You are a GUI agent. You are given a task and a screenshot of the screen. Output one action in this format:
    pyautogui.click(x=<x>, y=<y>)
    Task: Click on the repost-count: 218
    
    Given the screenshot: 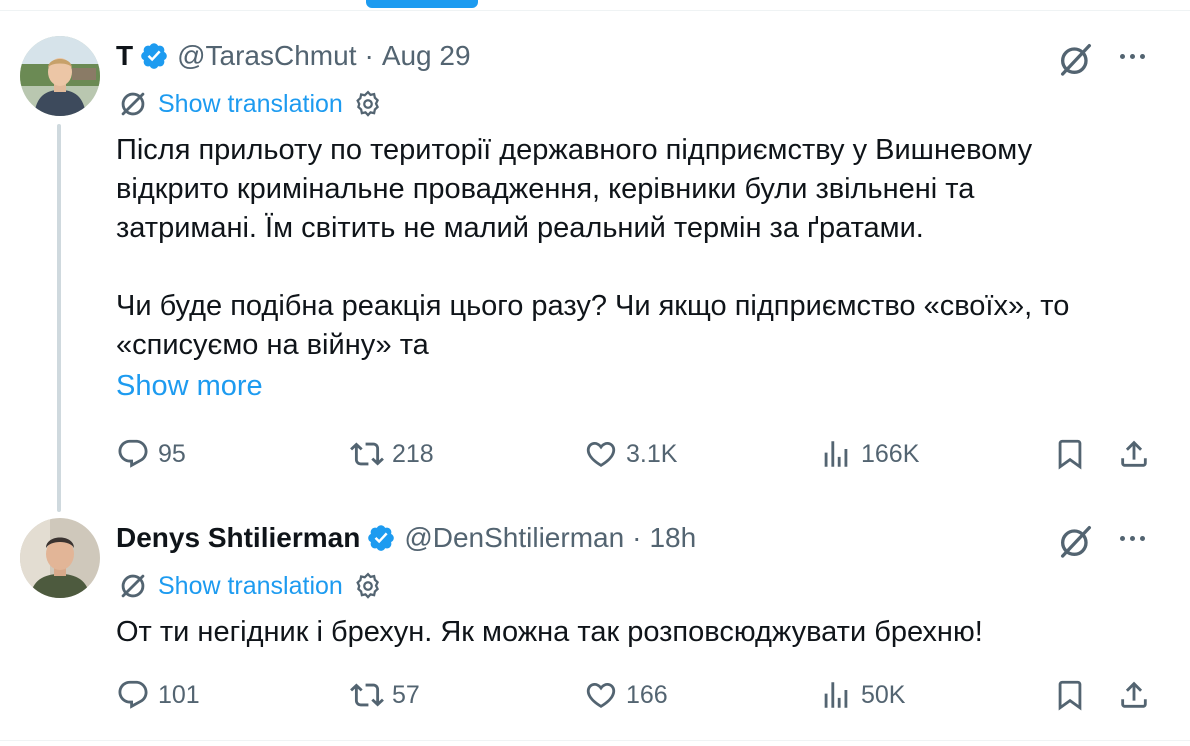 What is the action you would take?
    pyautogui.click(x=413, y=453)
    